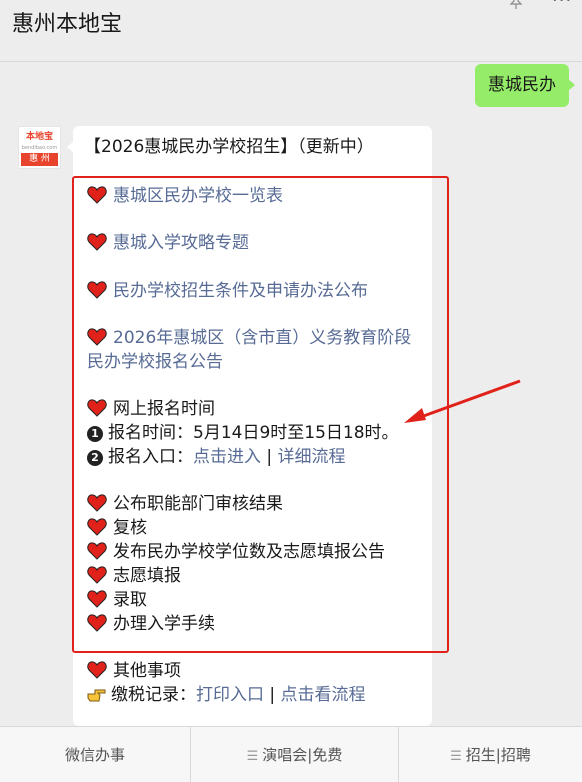 This screenshot has width=582, height=782. Describe the element at coordinates (164, 409) in the screenshot. I see `online-title-text: 网上报名时间` at that location.